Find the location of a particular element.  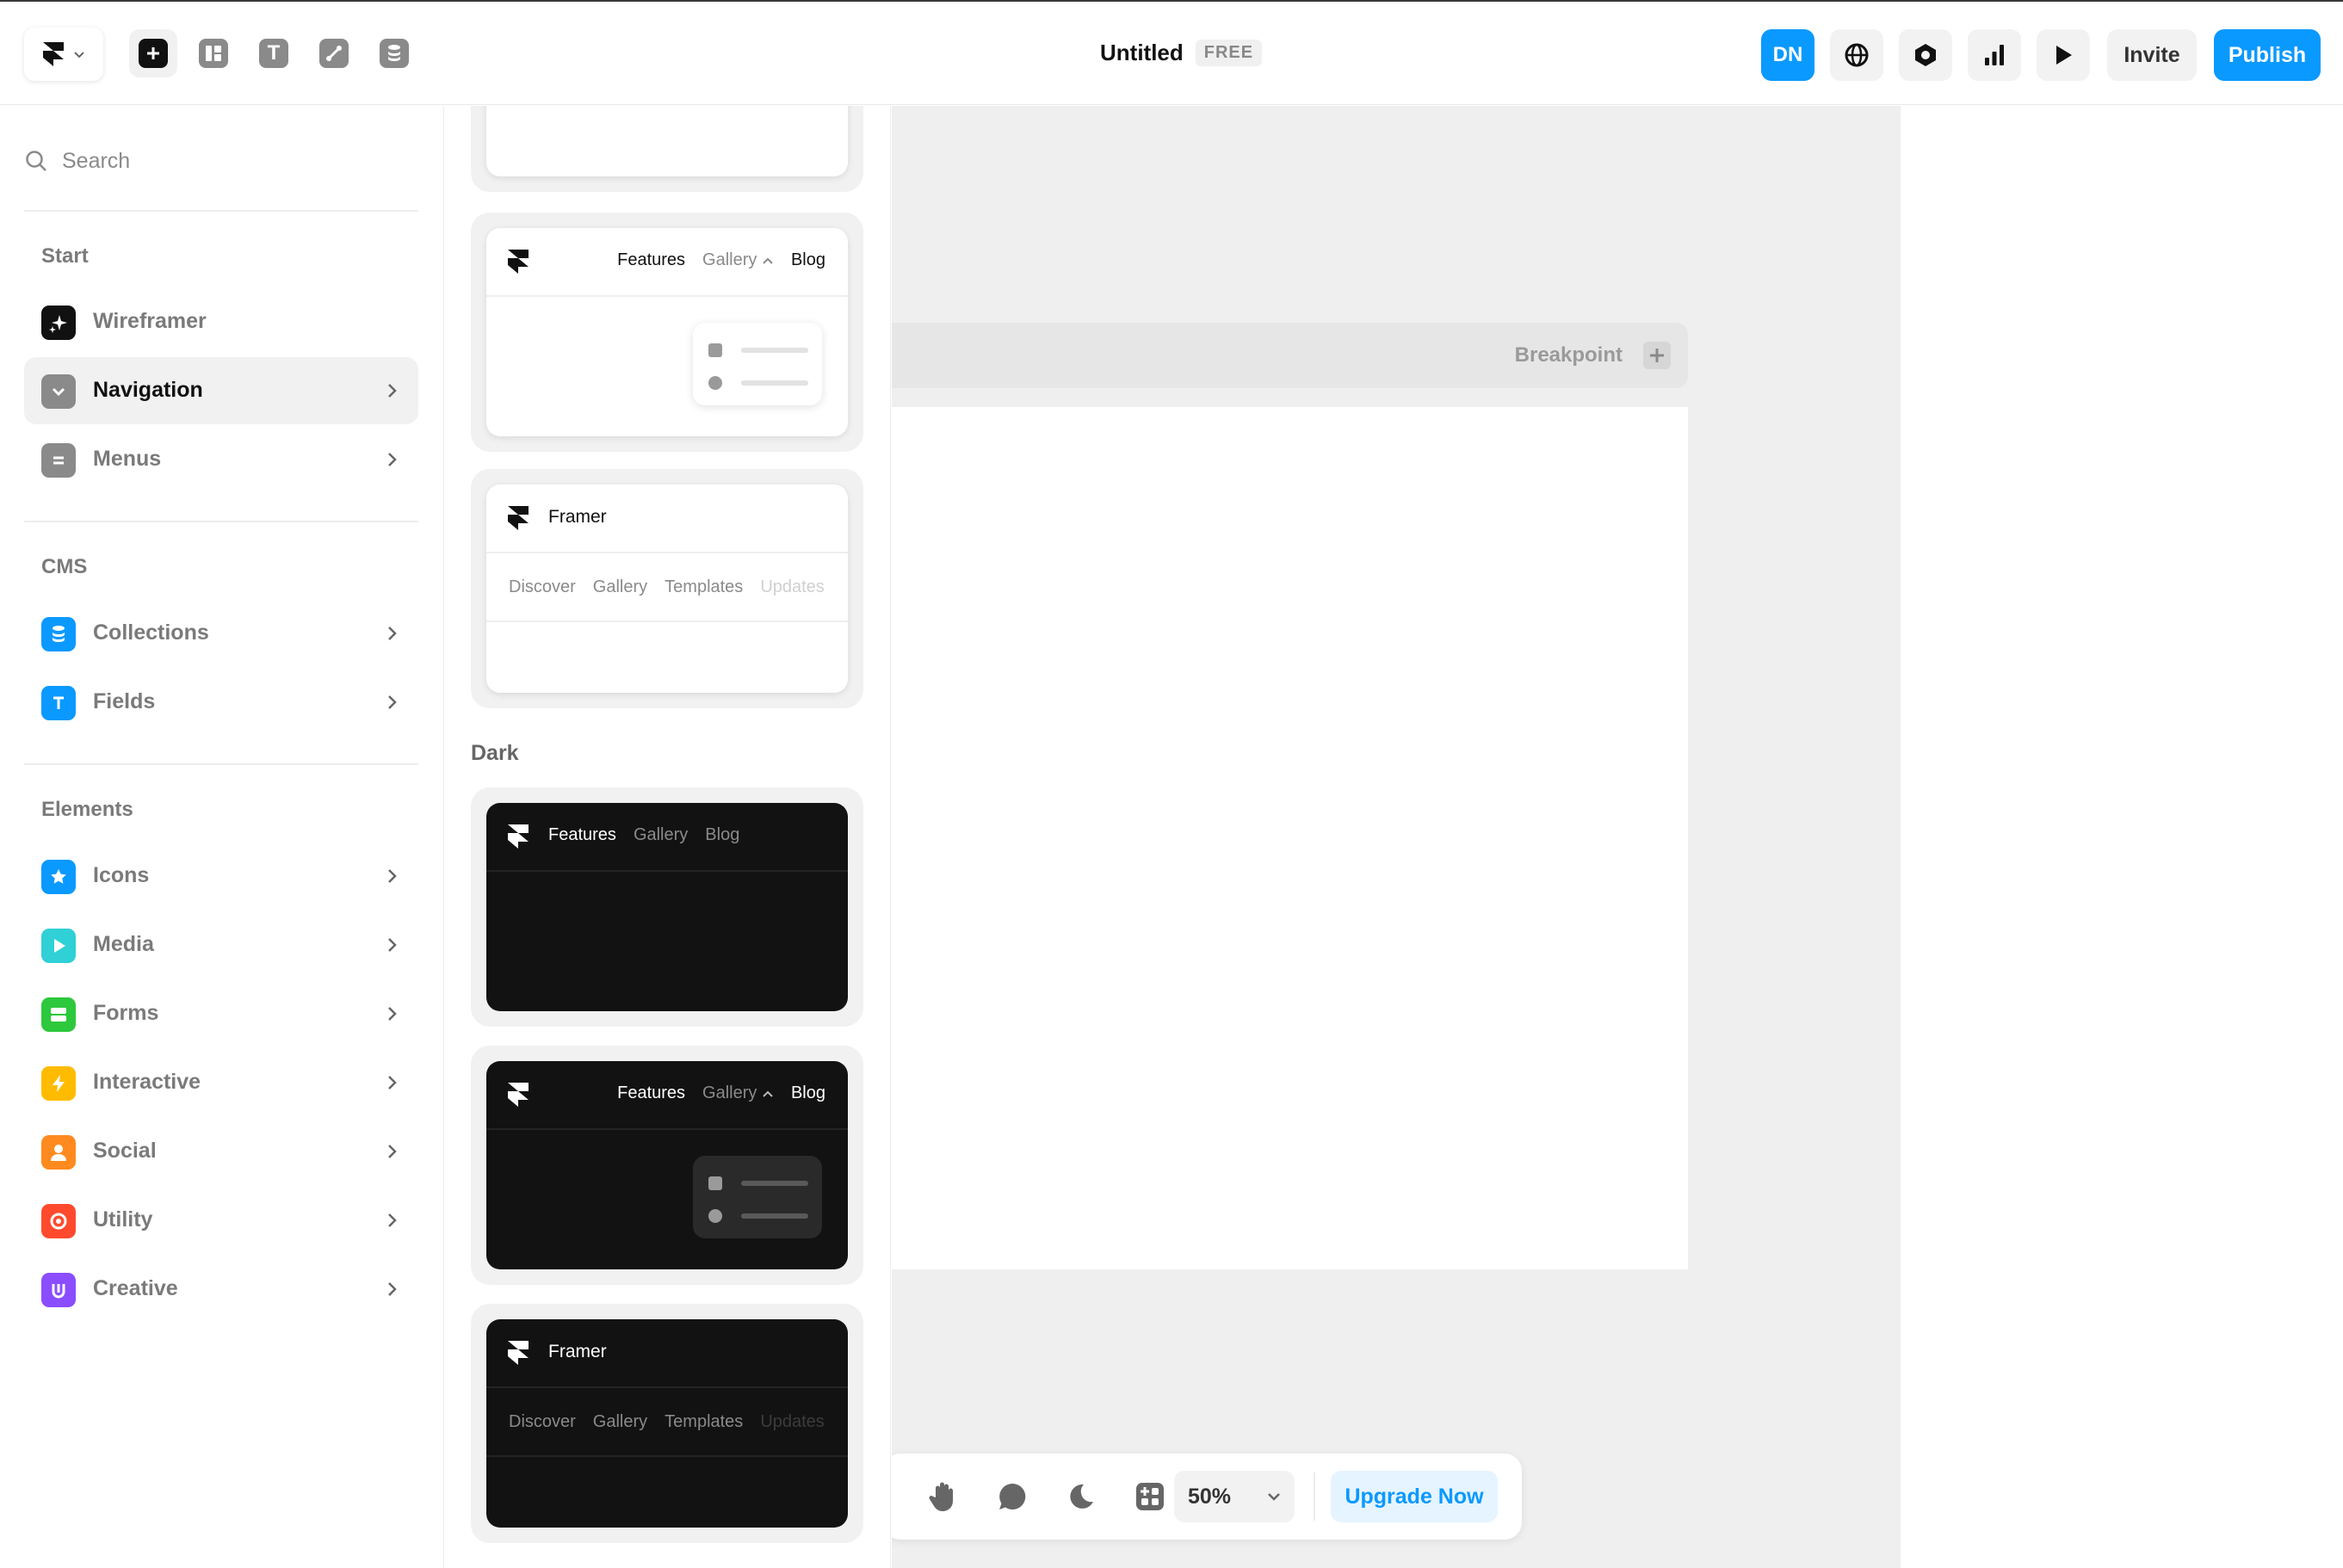

insert-button is located at coordinates (153, 53).